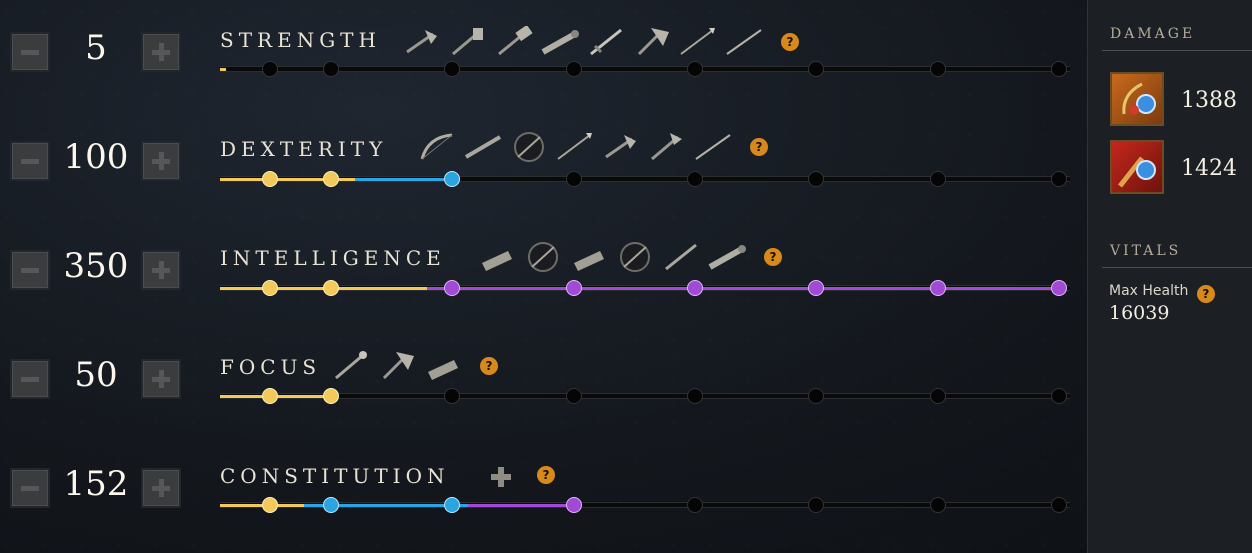  I want to click on fire-gauntlet-weapon-icon, so click(1137, 167).